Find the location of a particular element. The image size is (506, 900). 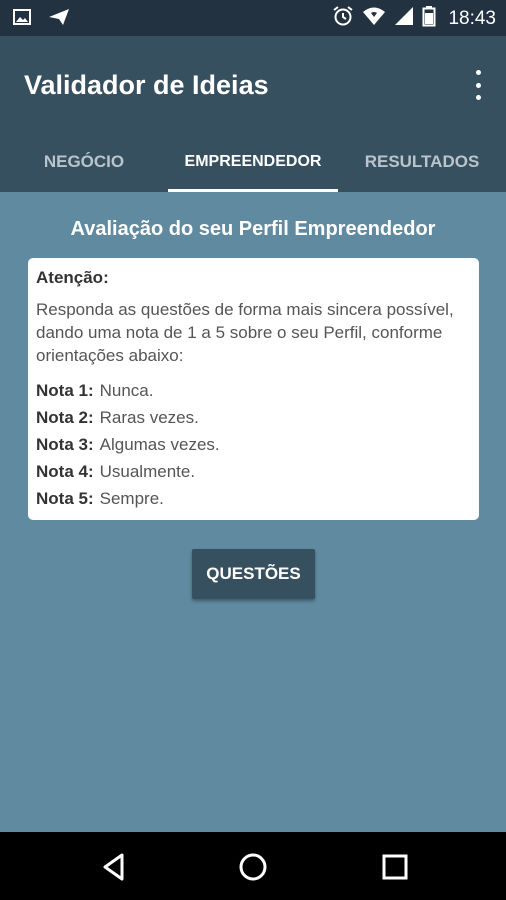

attention-label: Atenção: is located at coordinates (72, 277).